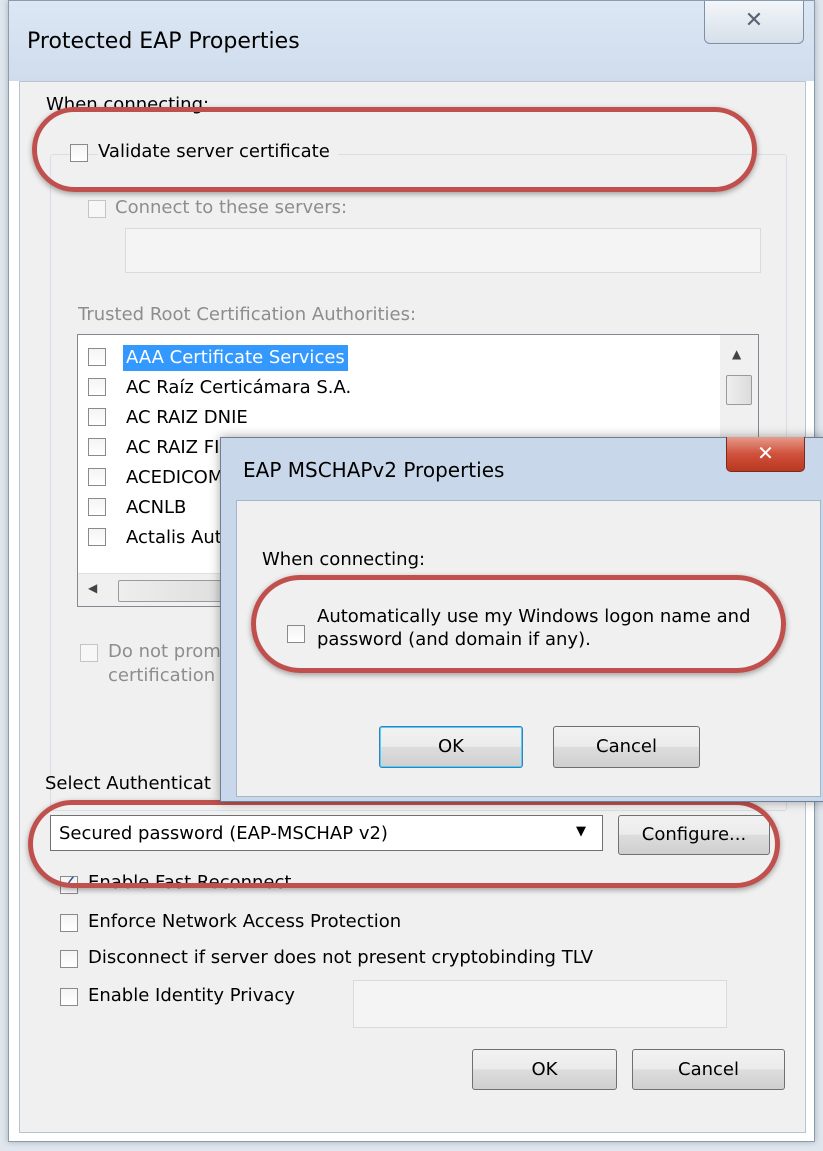 This screenshot has width=823, height=1151. Describe the element at coordinates (69, 959) in the screenshot. I see `cryptobinding-checkbox` at that location.